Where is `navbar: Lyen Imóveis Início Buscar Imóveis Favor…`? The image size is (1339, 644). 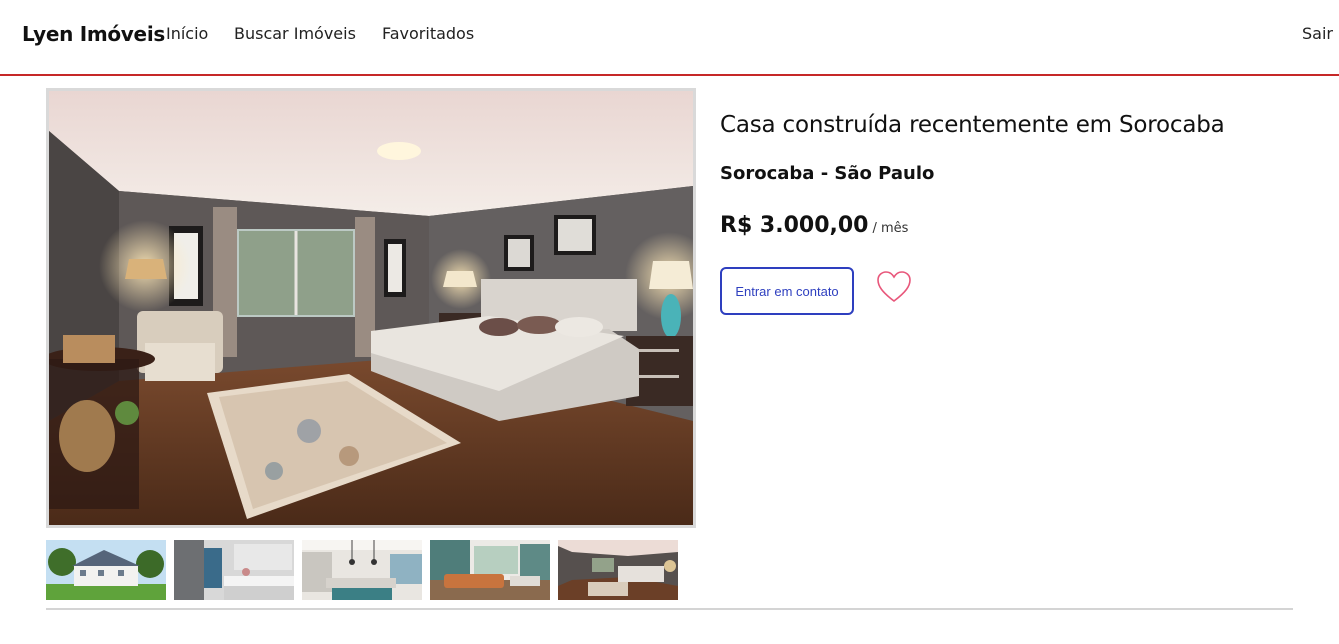 navbar: Lyen Imóveis Início Buscar Imóveis Favor… is located at coordinates (669, 38).